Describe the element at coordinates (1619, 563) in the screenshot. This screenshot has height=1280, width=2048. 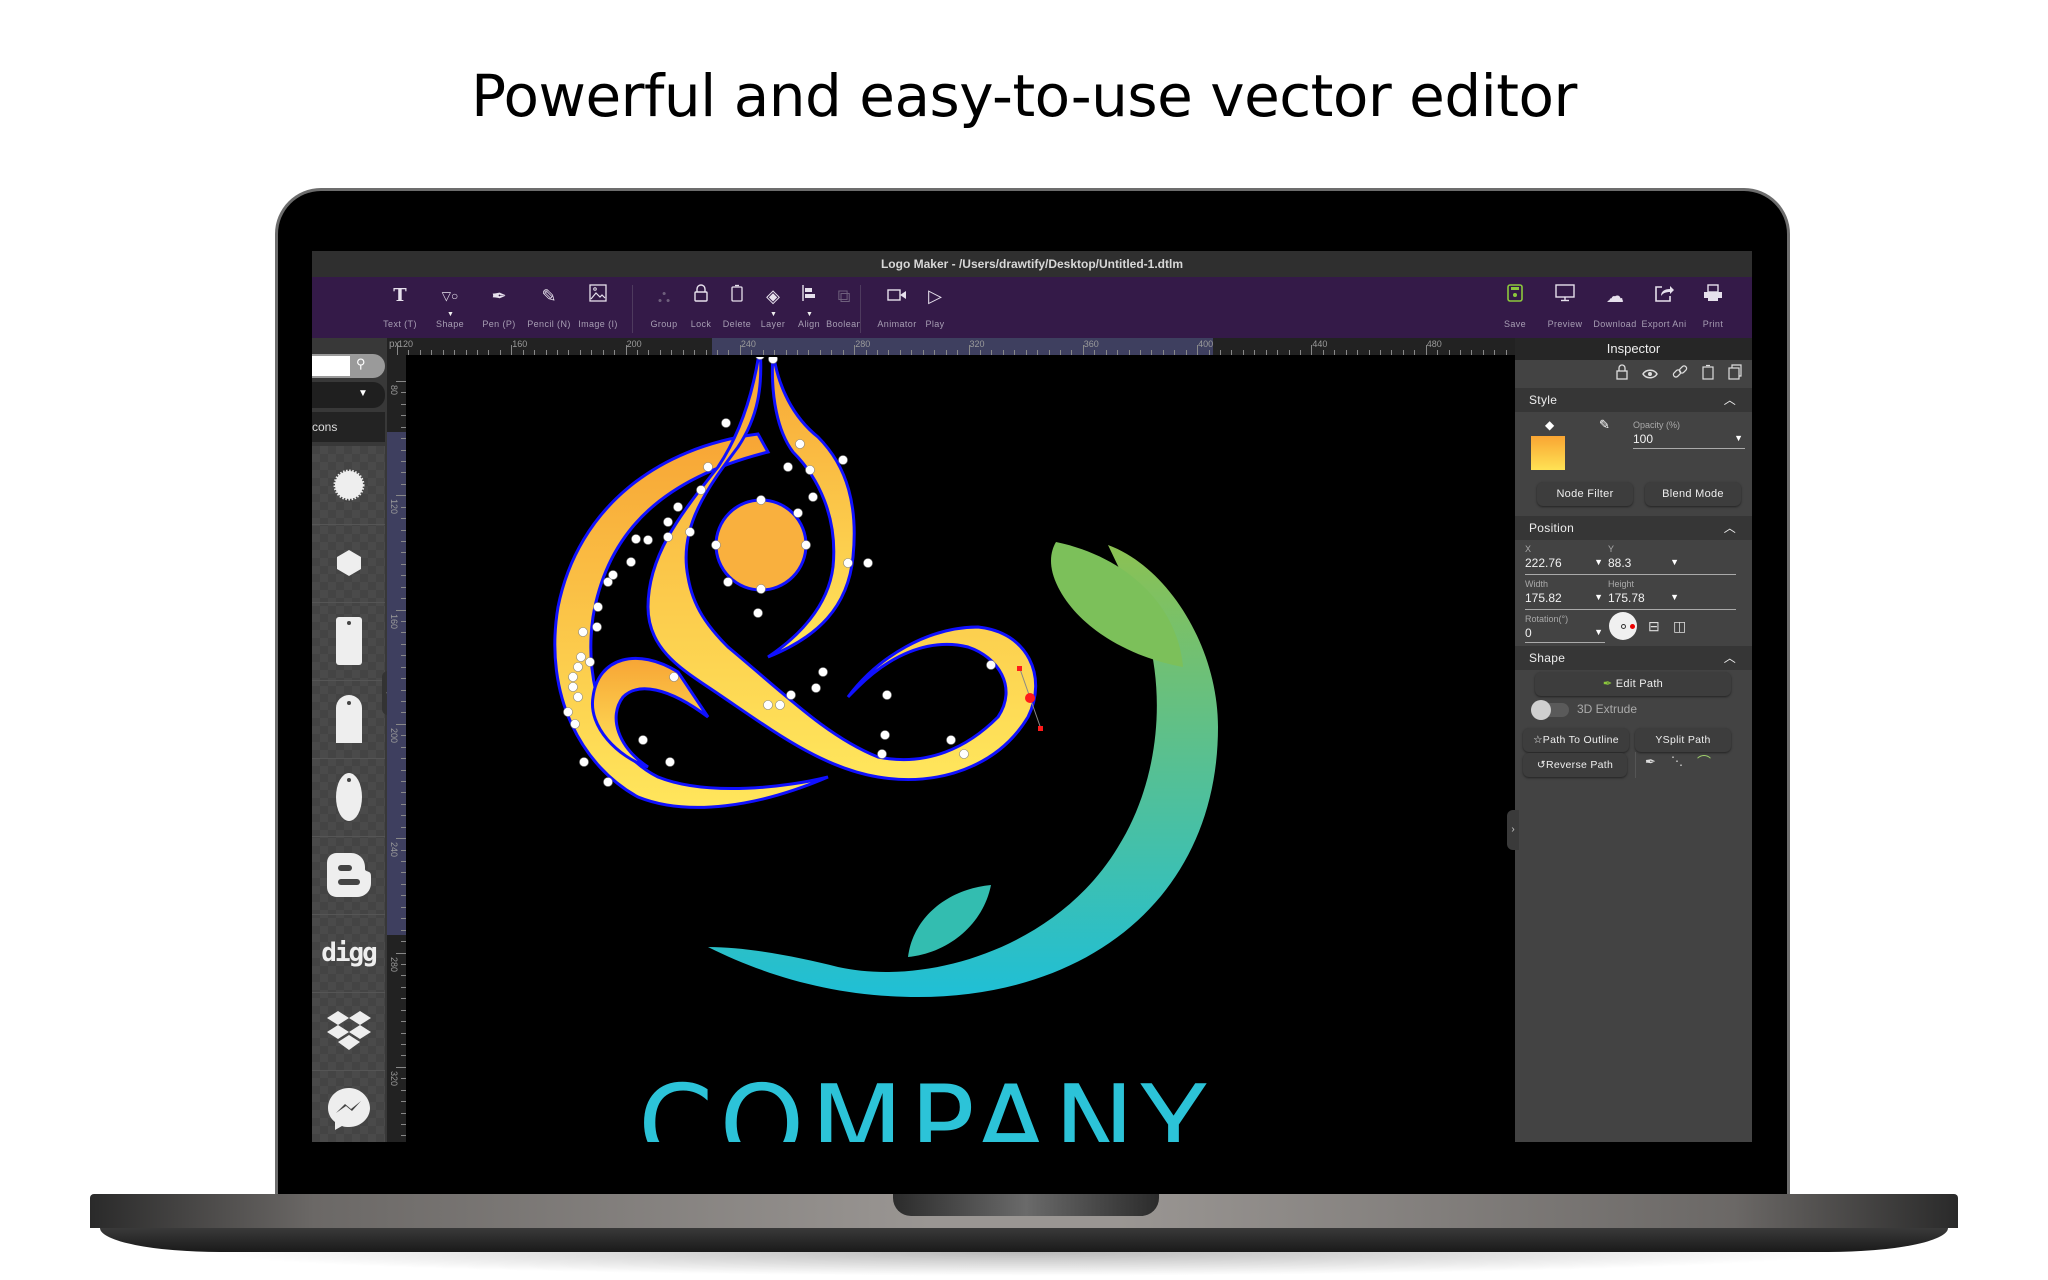
I see `y-value: 88.3` at that location.